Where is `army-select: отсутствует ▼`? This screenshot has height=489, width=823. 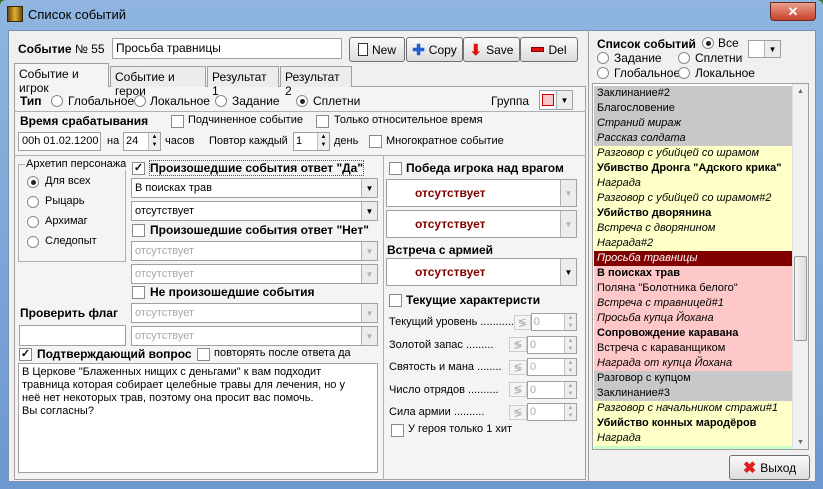 army-select: отсутствует ▼ is located at coordinates (481, 272).